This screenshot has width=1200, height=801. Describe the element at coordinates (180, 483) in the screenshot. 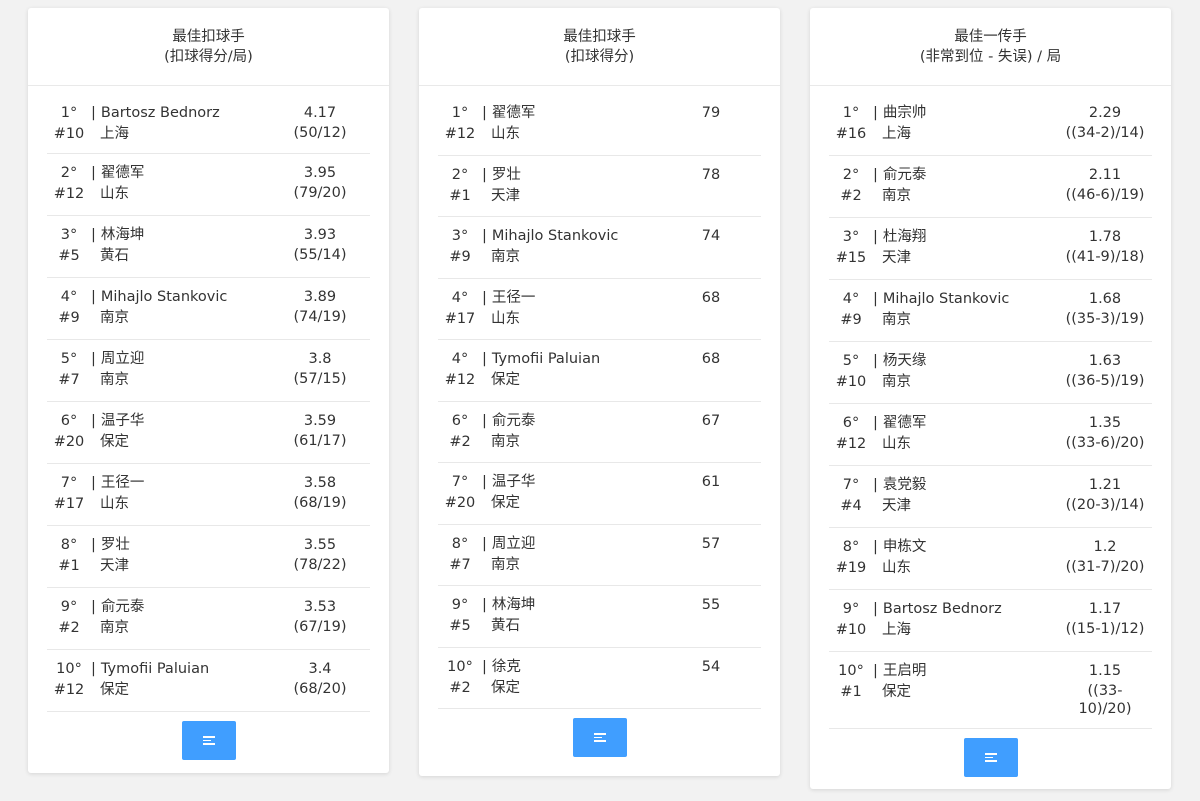

I see `player-name: 王径一` at that location.